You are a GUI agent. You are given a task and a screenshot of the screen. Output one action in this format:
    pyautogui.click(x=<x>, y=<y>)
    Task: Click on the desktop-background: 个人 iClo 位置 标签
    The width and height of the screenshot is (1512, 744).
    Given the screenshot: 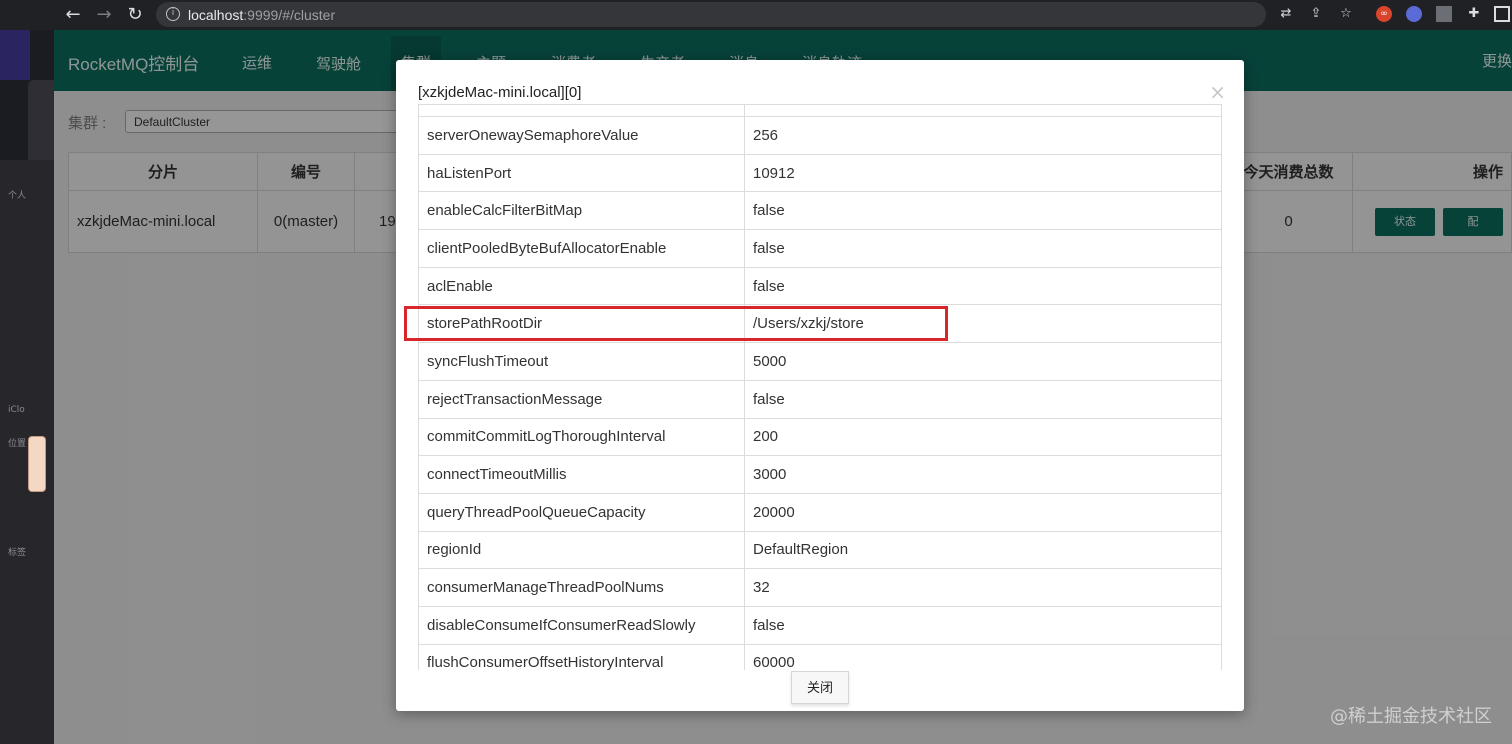 What is the action you would take?
    pyautogui.click(x=27, y=387)
    